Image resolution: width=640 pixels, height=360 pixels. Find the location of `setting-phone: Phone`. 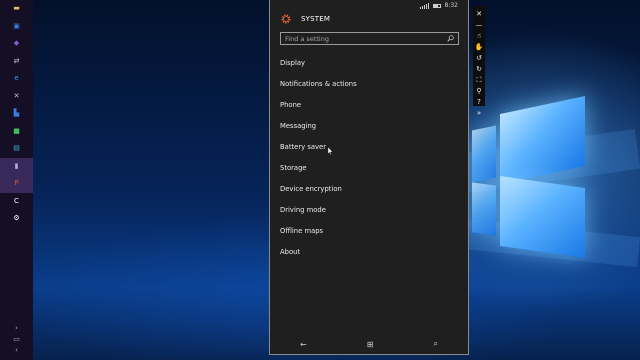

setting-phone: Phone is located at coordinates (369, 104).